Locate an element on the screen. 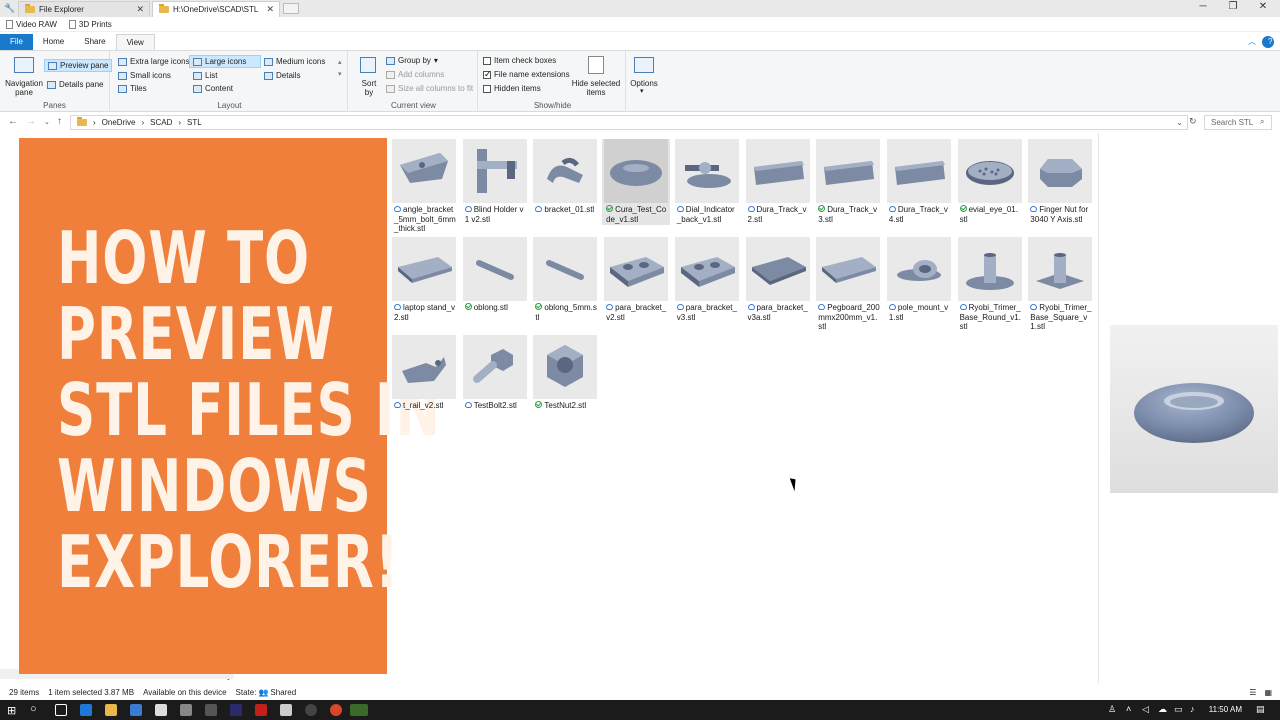 The image size is (1280, 720). preview-pane-button: Preview pane is located at coordinates (78, 65).